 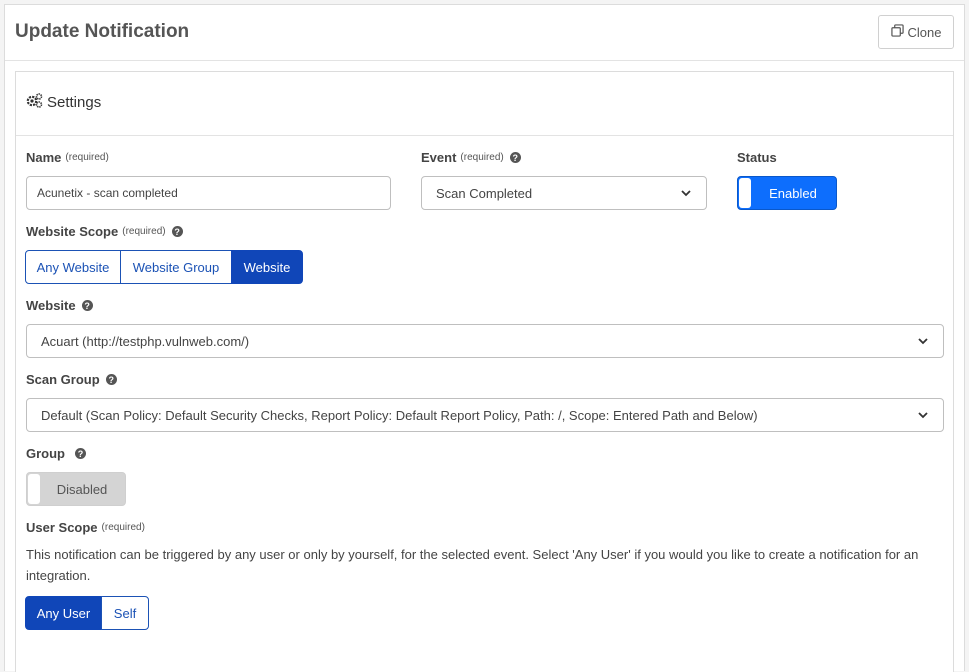 I want to click on event-select-value: Scan Completed, so click(x=484, y=193).